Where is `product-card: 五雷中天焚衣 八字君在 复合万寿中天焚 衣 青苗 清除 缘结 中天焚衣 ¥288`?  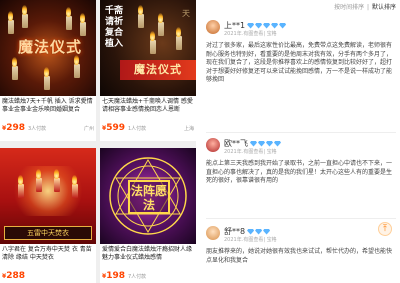
product-card: 五雷中天焚衣 八字君在 复合万寿中天焚 衣 青苗 清除 缘结 中天焚衣 ¥288 is located at coordinates (48, 215).